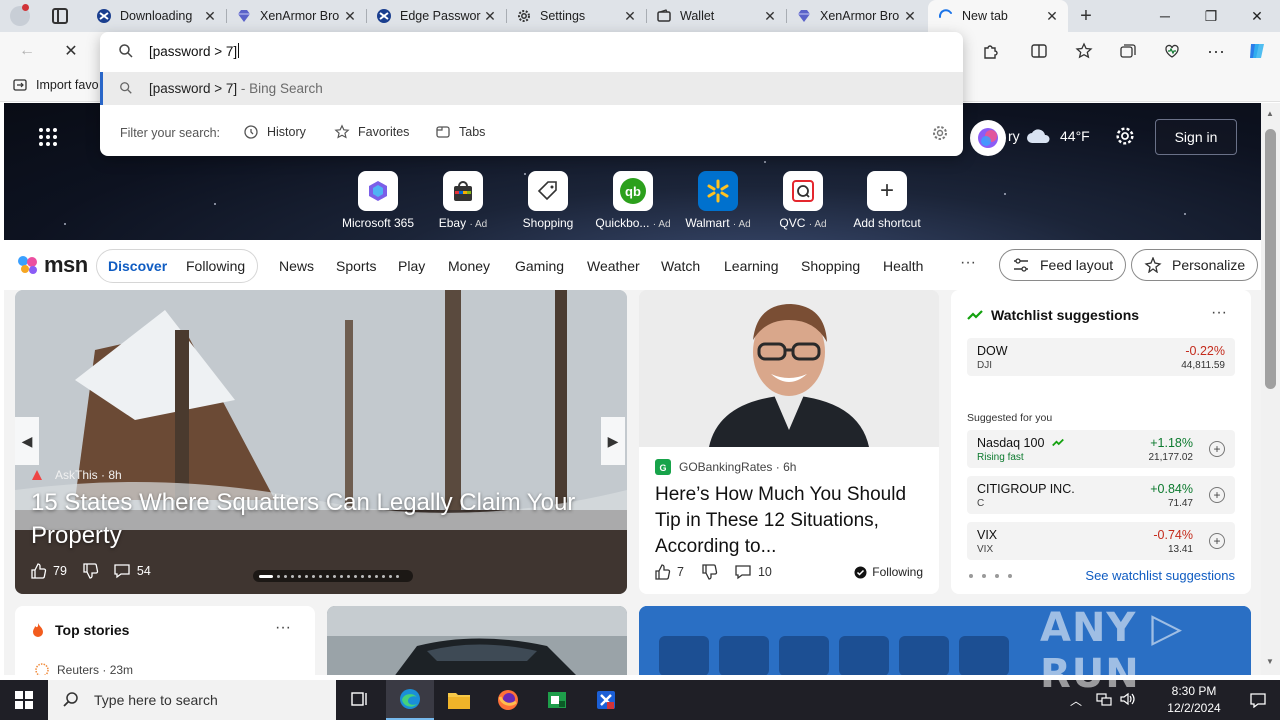 Image resolution: width=1280 pixels, height=720 pixels. Describe the element at coordinates (55, 85) in the screenshot. I see `import-favorites-link: Import favo` at that location.